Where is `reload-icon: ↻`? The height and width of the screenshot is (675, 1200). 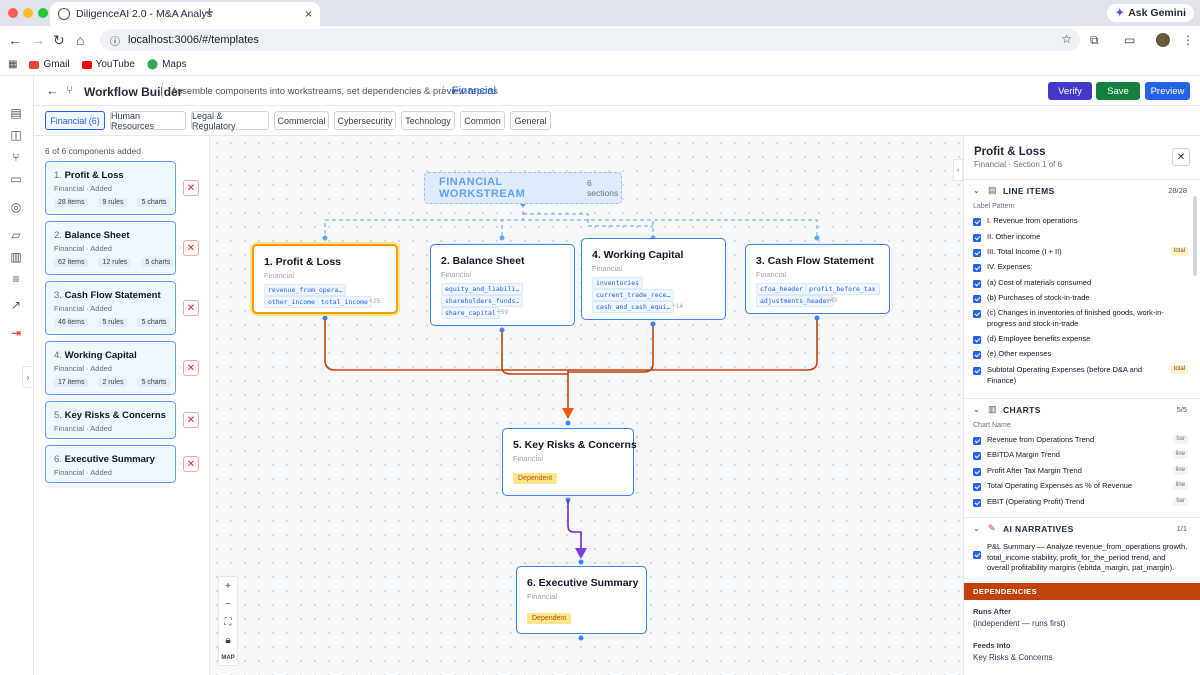 reload-icon: ↻ is located at coordinates (59, 40).